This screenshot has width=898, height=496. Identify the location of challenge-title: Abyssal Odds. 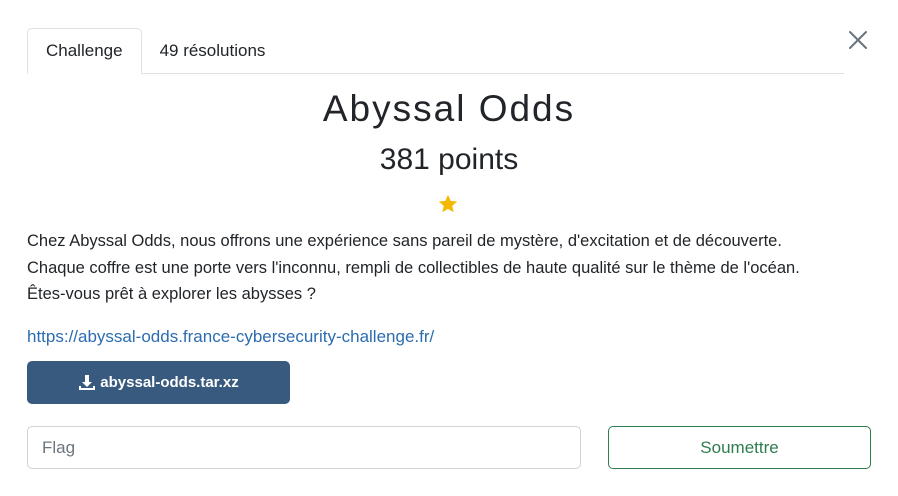
(449, 108).